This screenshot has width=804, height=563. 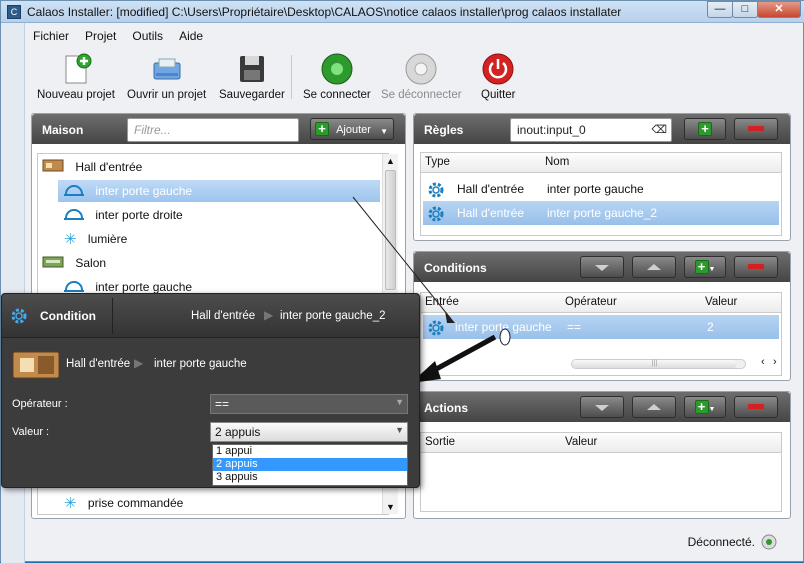 I want to click on value-label: Valeur :, so click(x=31, y=432).